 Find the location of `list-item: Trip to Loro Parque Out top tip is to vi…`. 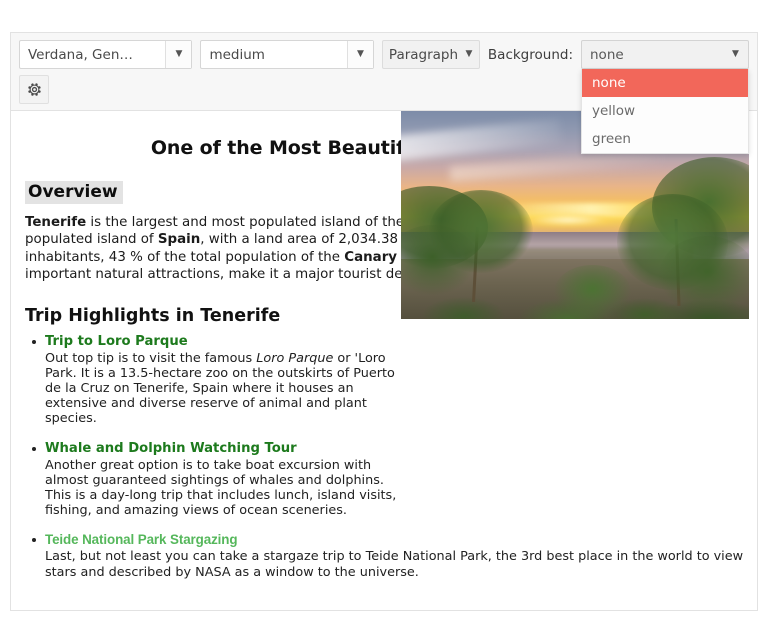

list-item: Trip to Loro Parque Out top tip is to vi… is located at coordinates (388, 380).